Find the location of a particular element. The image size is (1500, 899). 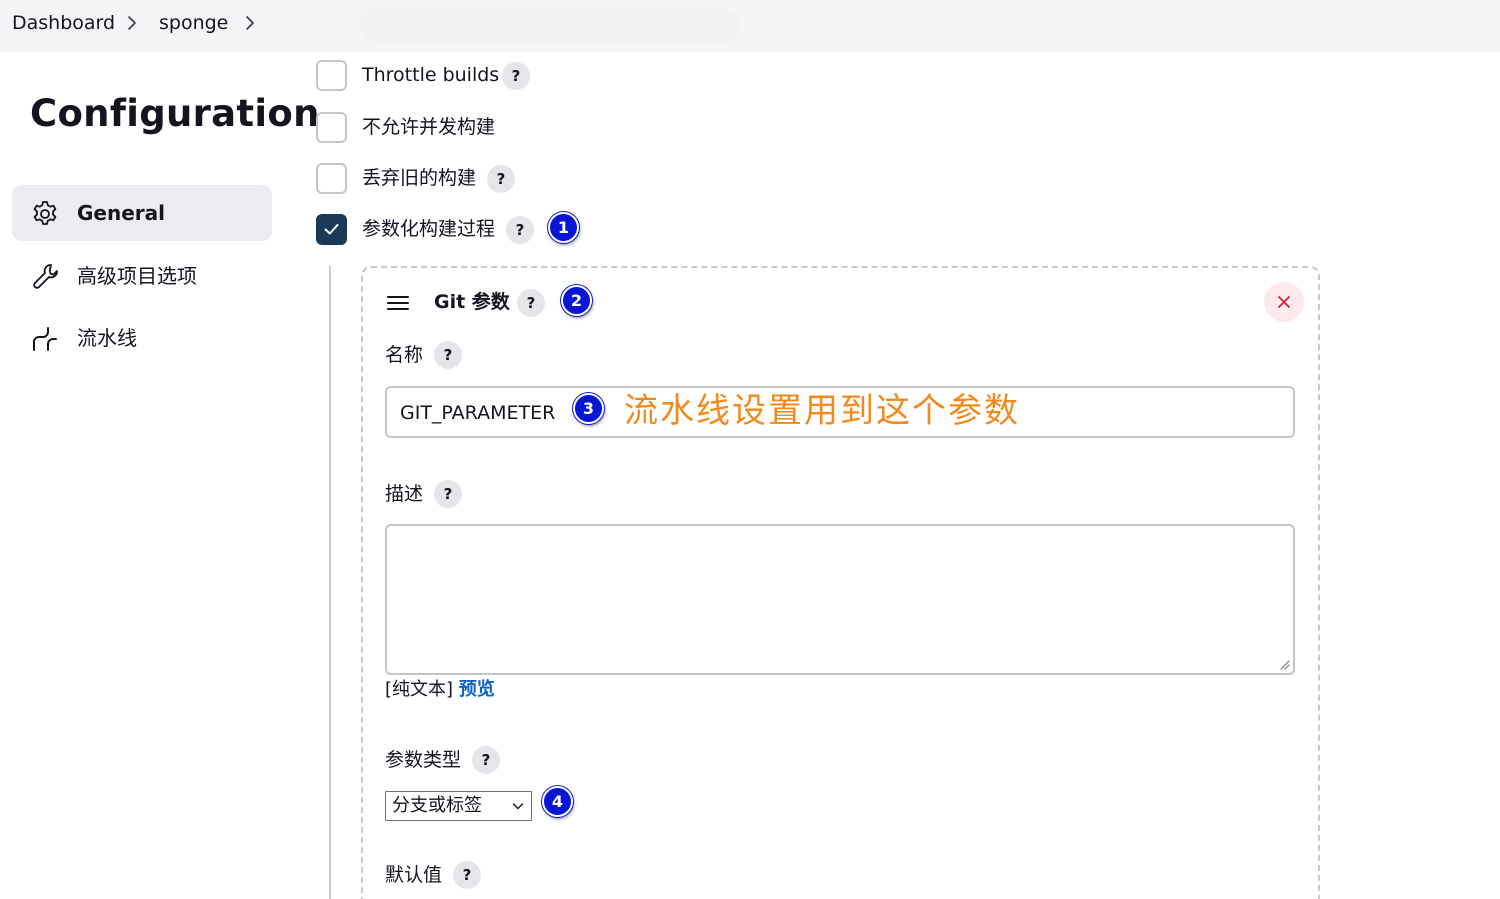

checkmark-icon is located at coordinates (331, 229).